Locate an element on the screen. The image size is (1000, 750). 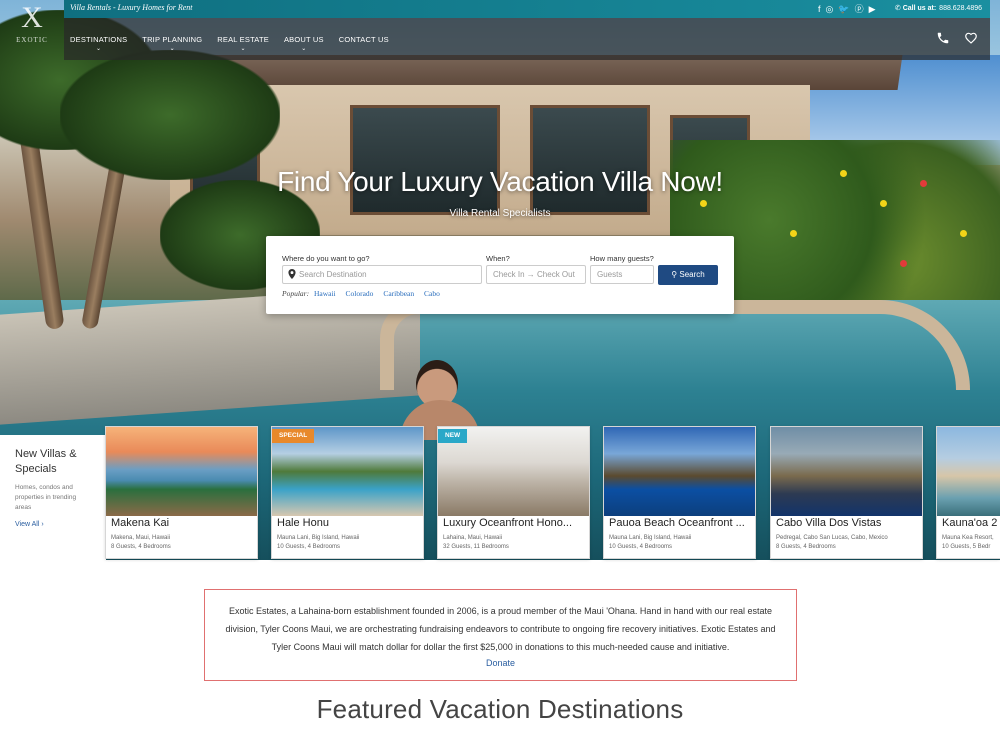
villa-details: 10 Guests, 5 Bedr is located at coordinates (966, 547).